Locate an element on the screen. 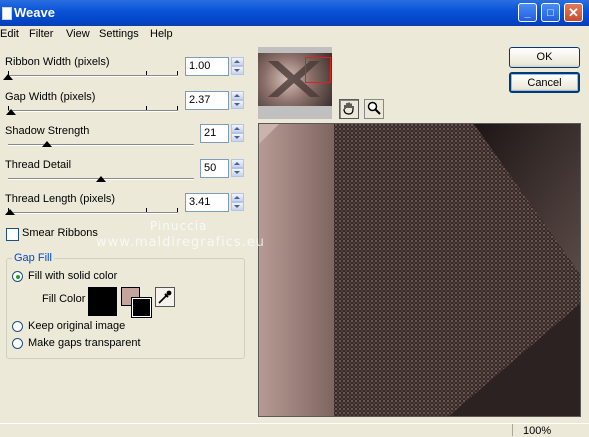 This screenshot has width=589, height=437. menu-edit: Edit is located at coordinates (9, 34).